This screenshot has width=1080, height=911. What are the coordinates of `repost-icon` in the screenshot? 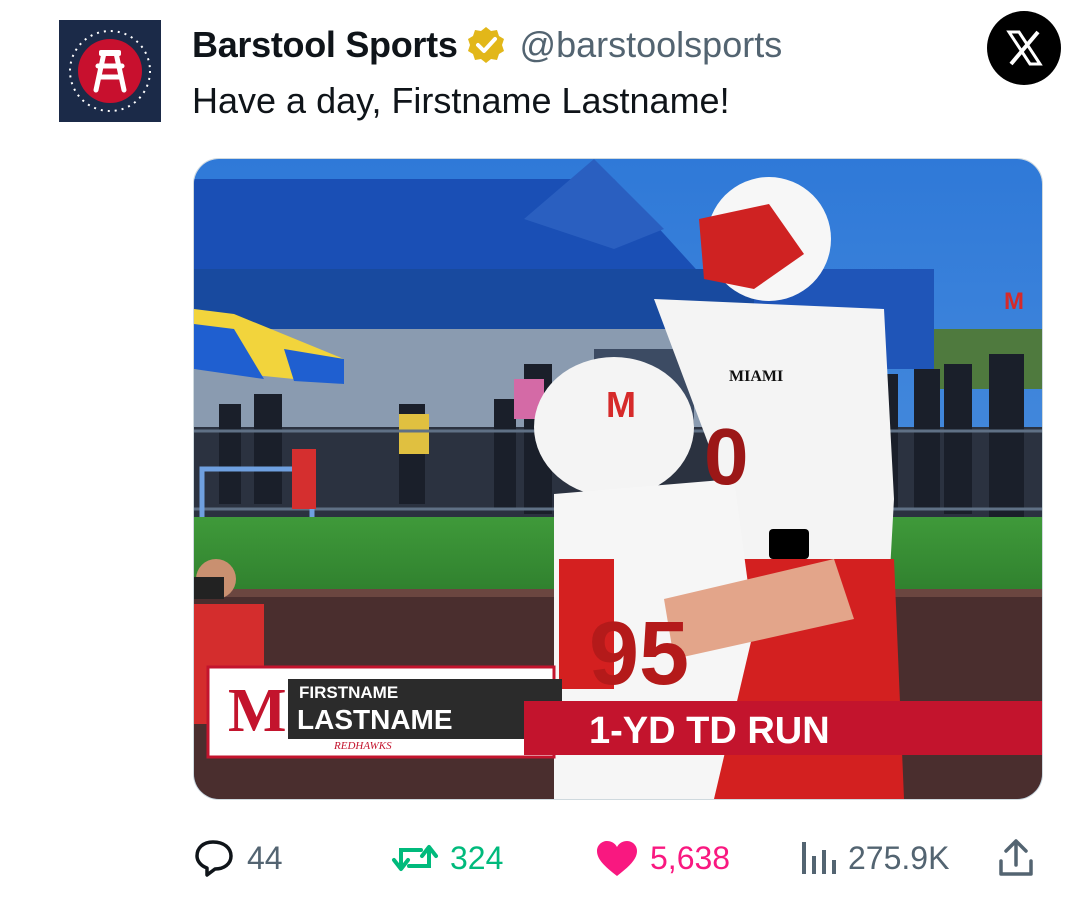 It's located at (415, 858).